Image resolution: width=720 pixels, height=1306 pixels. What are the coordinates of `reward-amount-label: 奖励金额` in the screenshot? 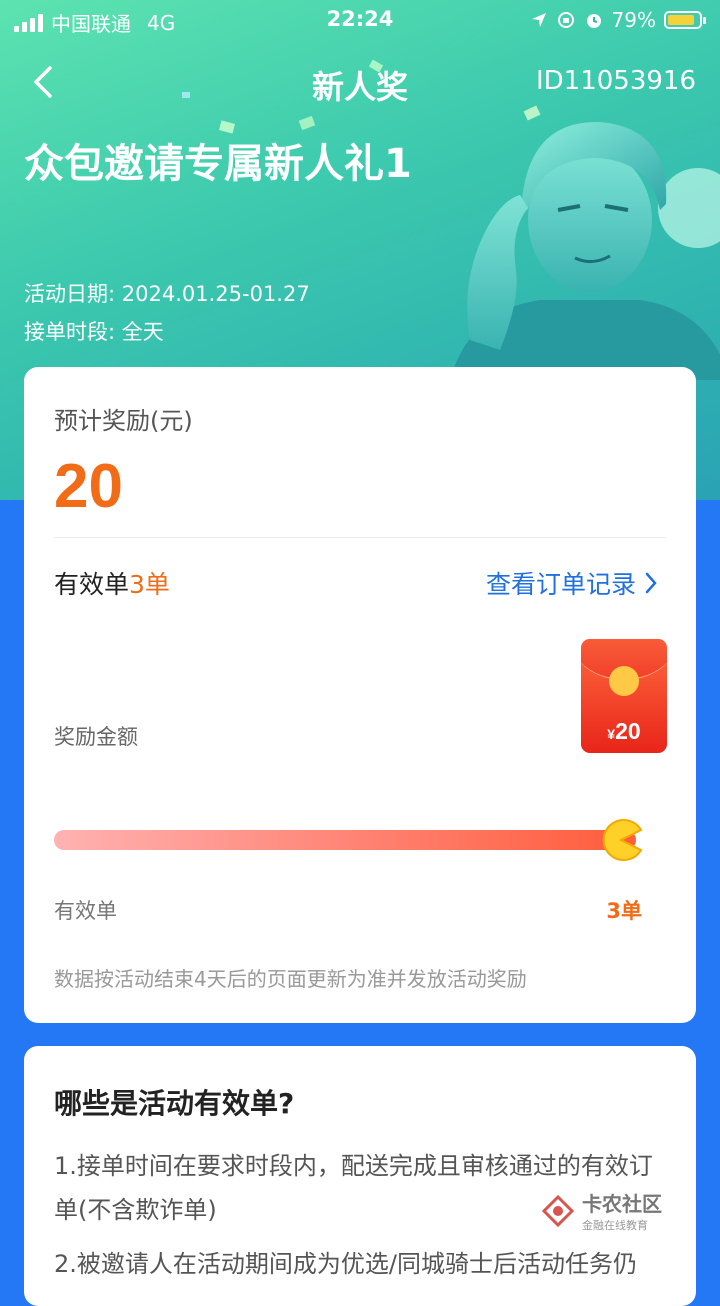 It's located at (96, 737).